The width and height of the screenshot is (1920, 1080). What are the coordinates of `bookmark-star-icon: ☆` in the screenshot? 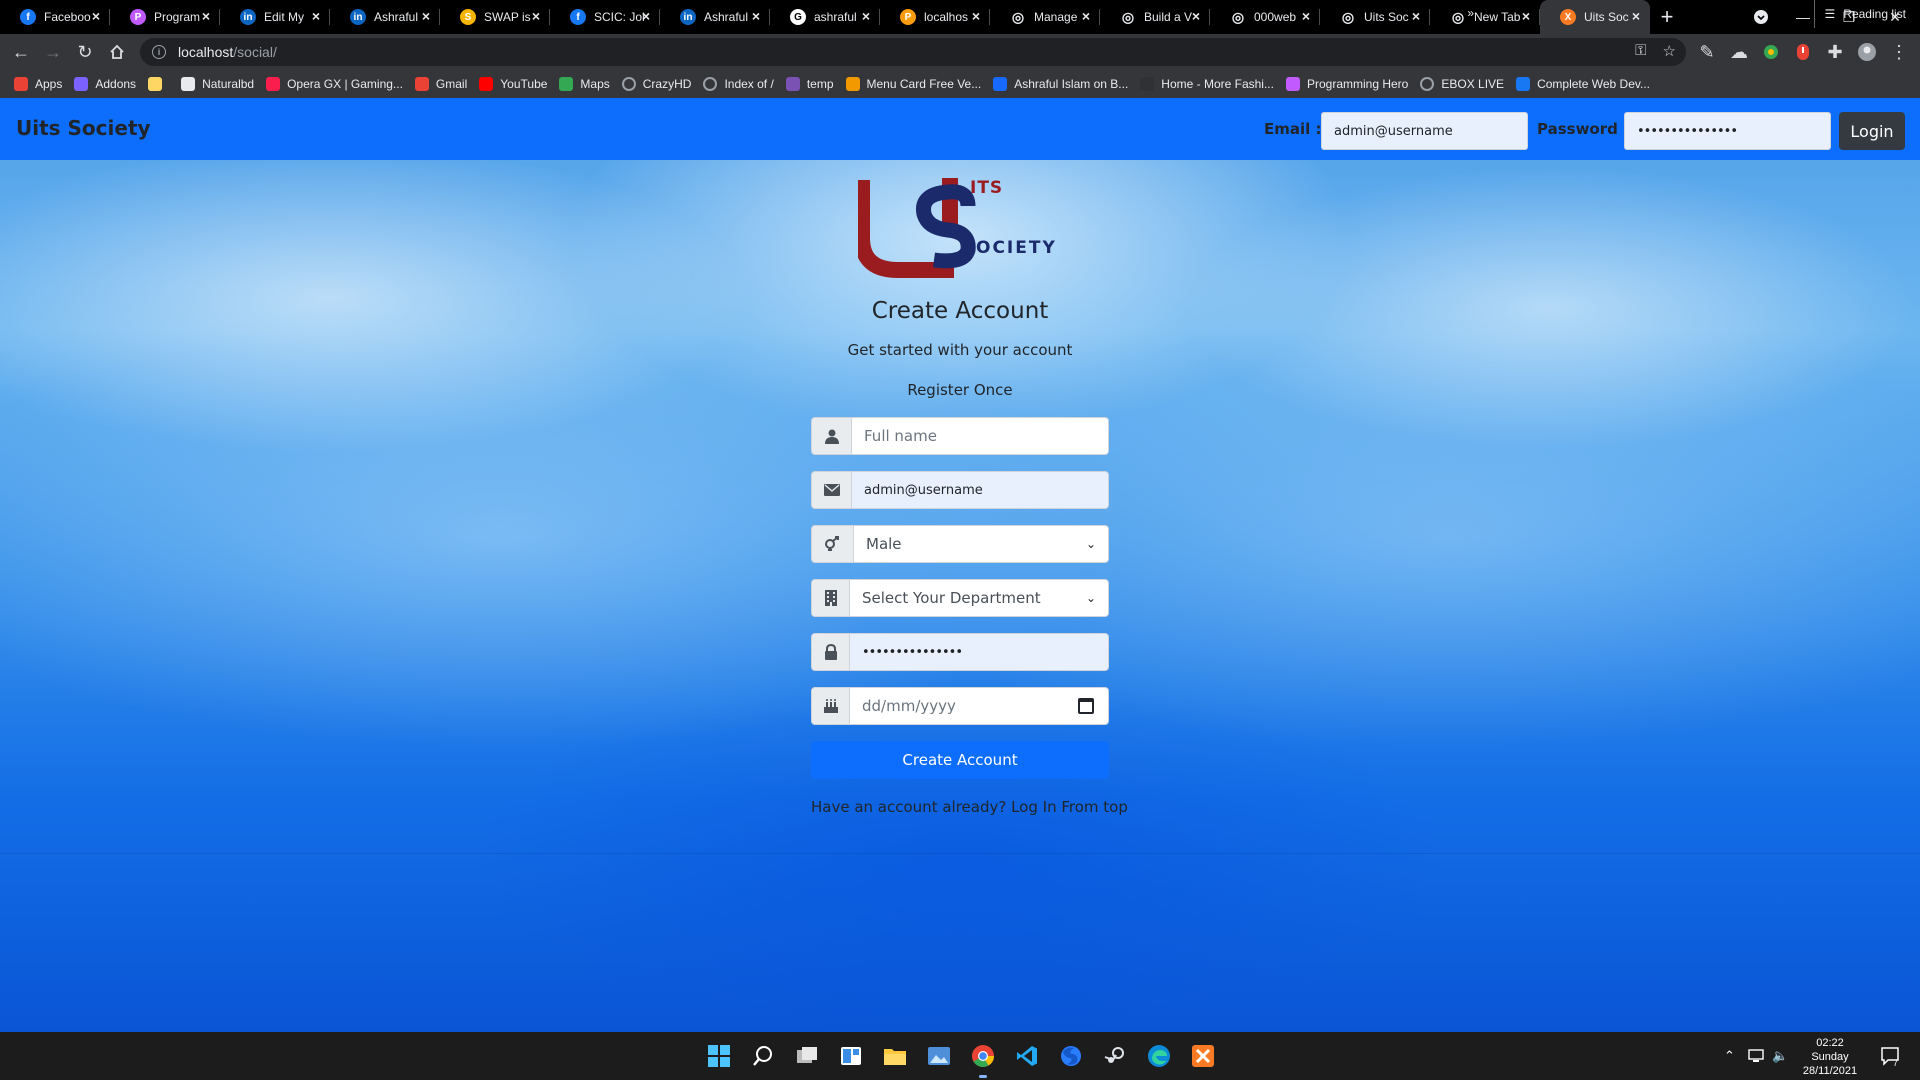 It's located at (1669, 51).